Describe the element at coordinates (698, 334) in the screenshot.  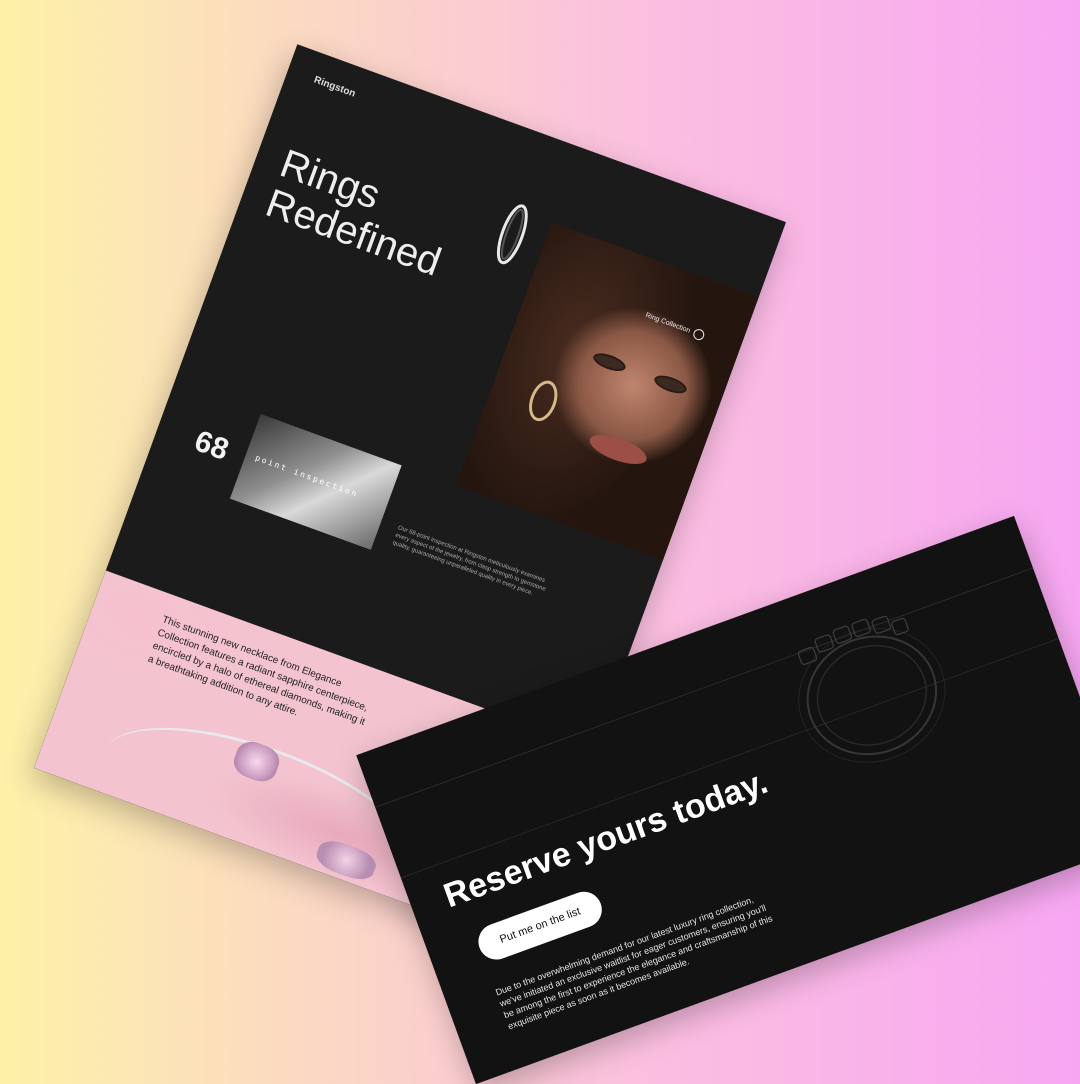
I see `circle-icon` at that location.